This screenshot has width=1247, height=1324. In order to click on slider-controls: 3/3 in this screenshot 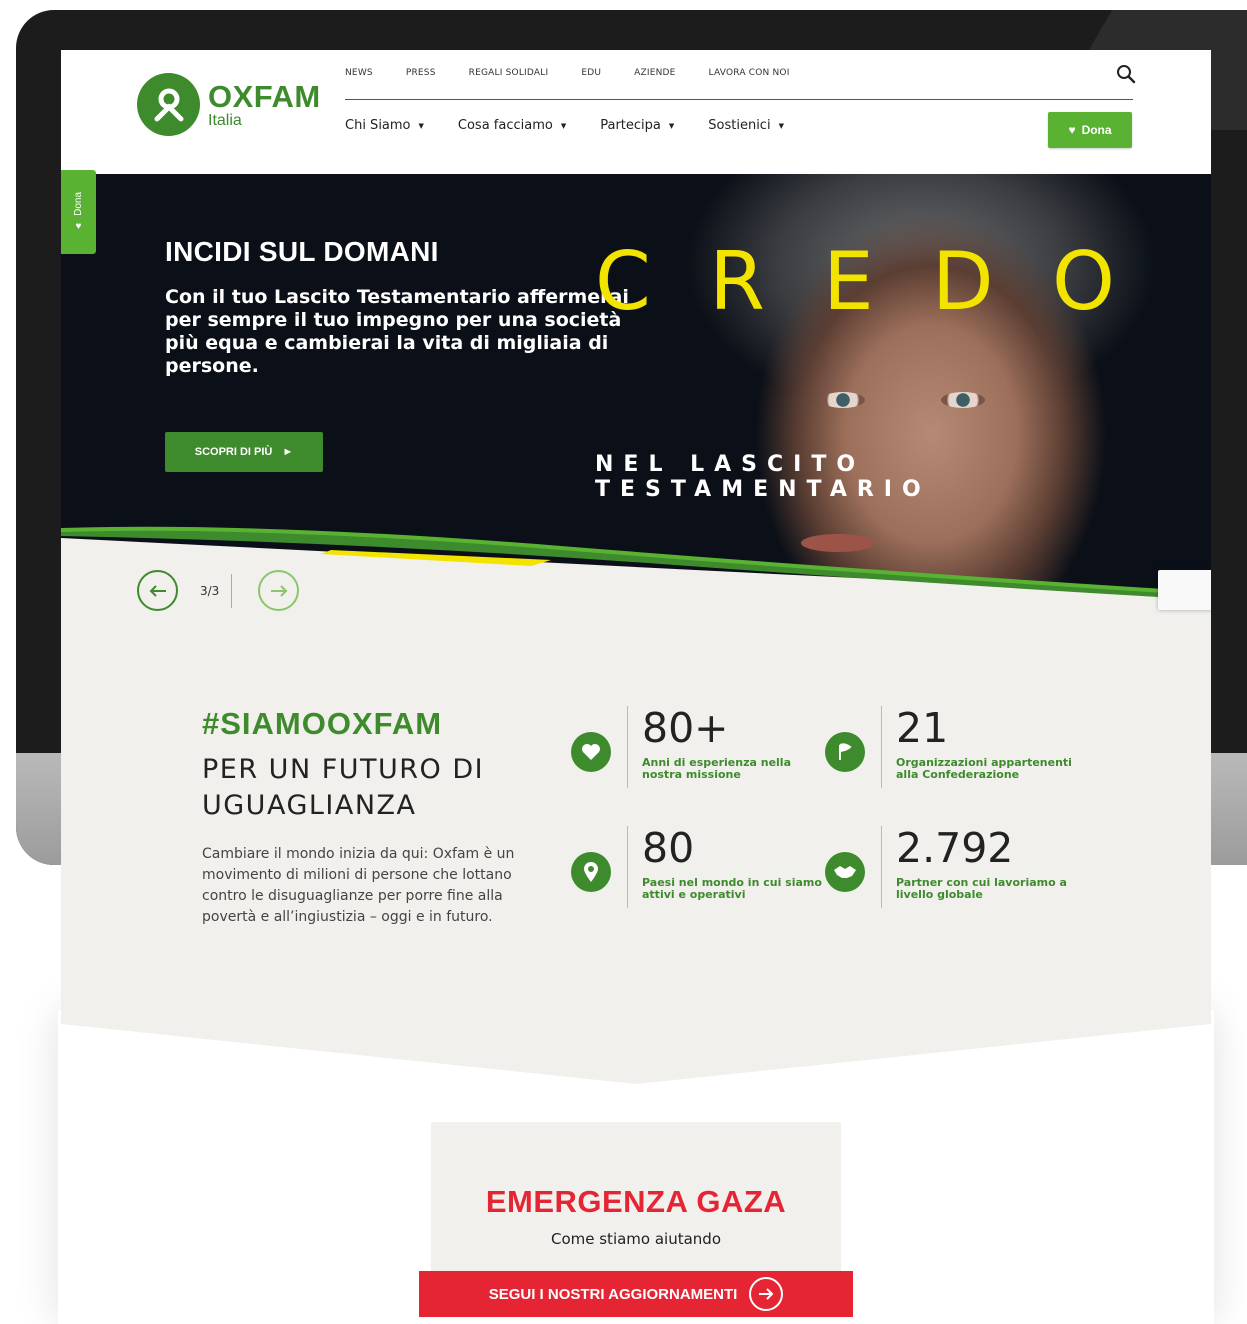, I will do `click(218, 590)`.